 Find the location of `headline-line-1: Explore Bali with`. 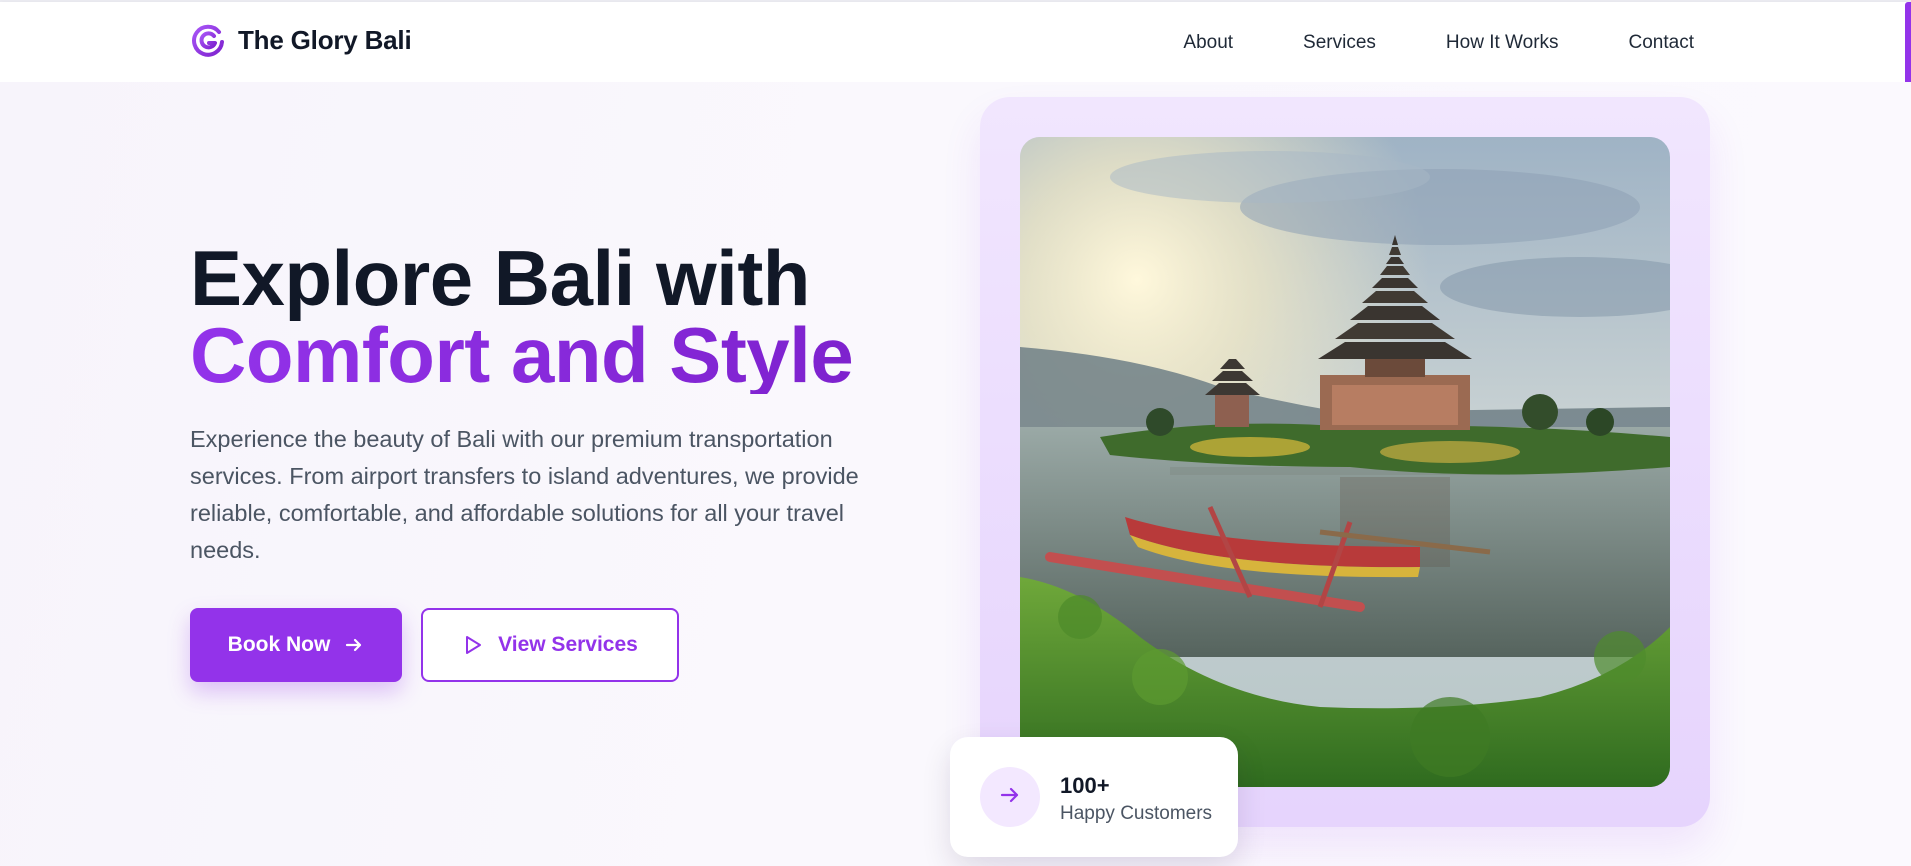

headline-line-1: Explore Bali with is located at coordinates (500, 278).